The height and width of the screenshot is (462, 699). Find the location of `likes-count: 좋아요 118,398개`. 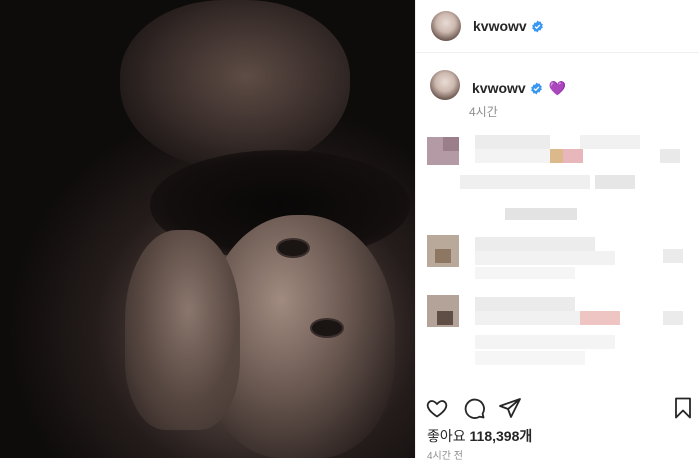

likes-count: 좋아요 118,398개 is located at coordinates (479, 436).